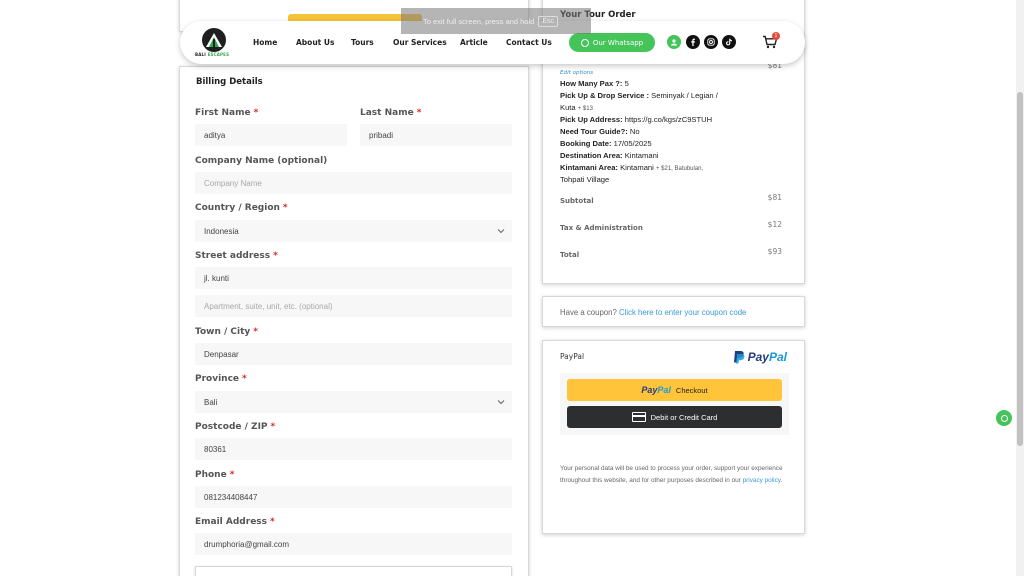  Describe the element at coordinates (763, 480) in the screenshot. I see `privacy-policy-link: privacy policy.` at that location.